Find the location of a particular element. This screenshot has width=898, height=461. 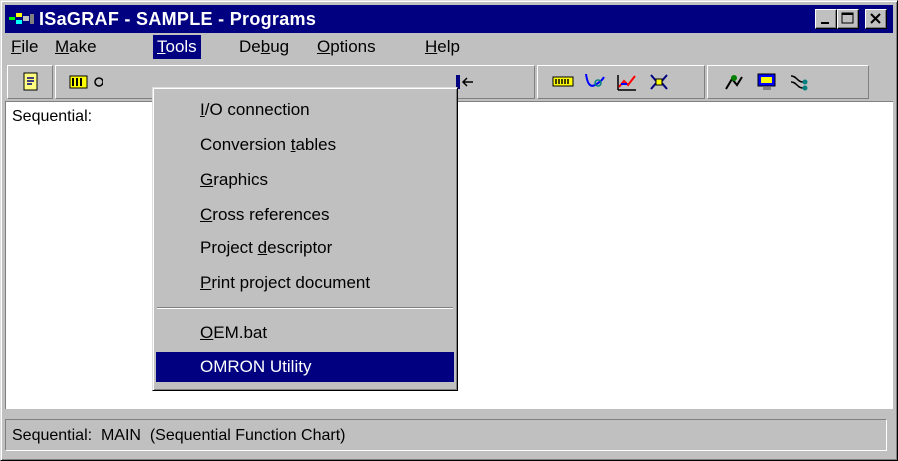

minimize-icon is located at coordinates (825, 23).